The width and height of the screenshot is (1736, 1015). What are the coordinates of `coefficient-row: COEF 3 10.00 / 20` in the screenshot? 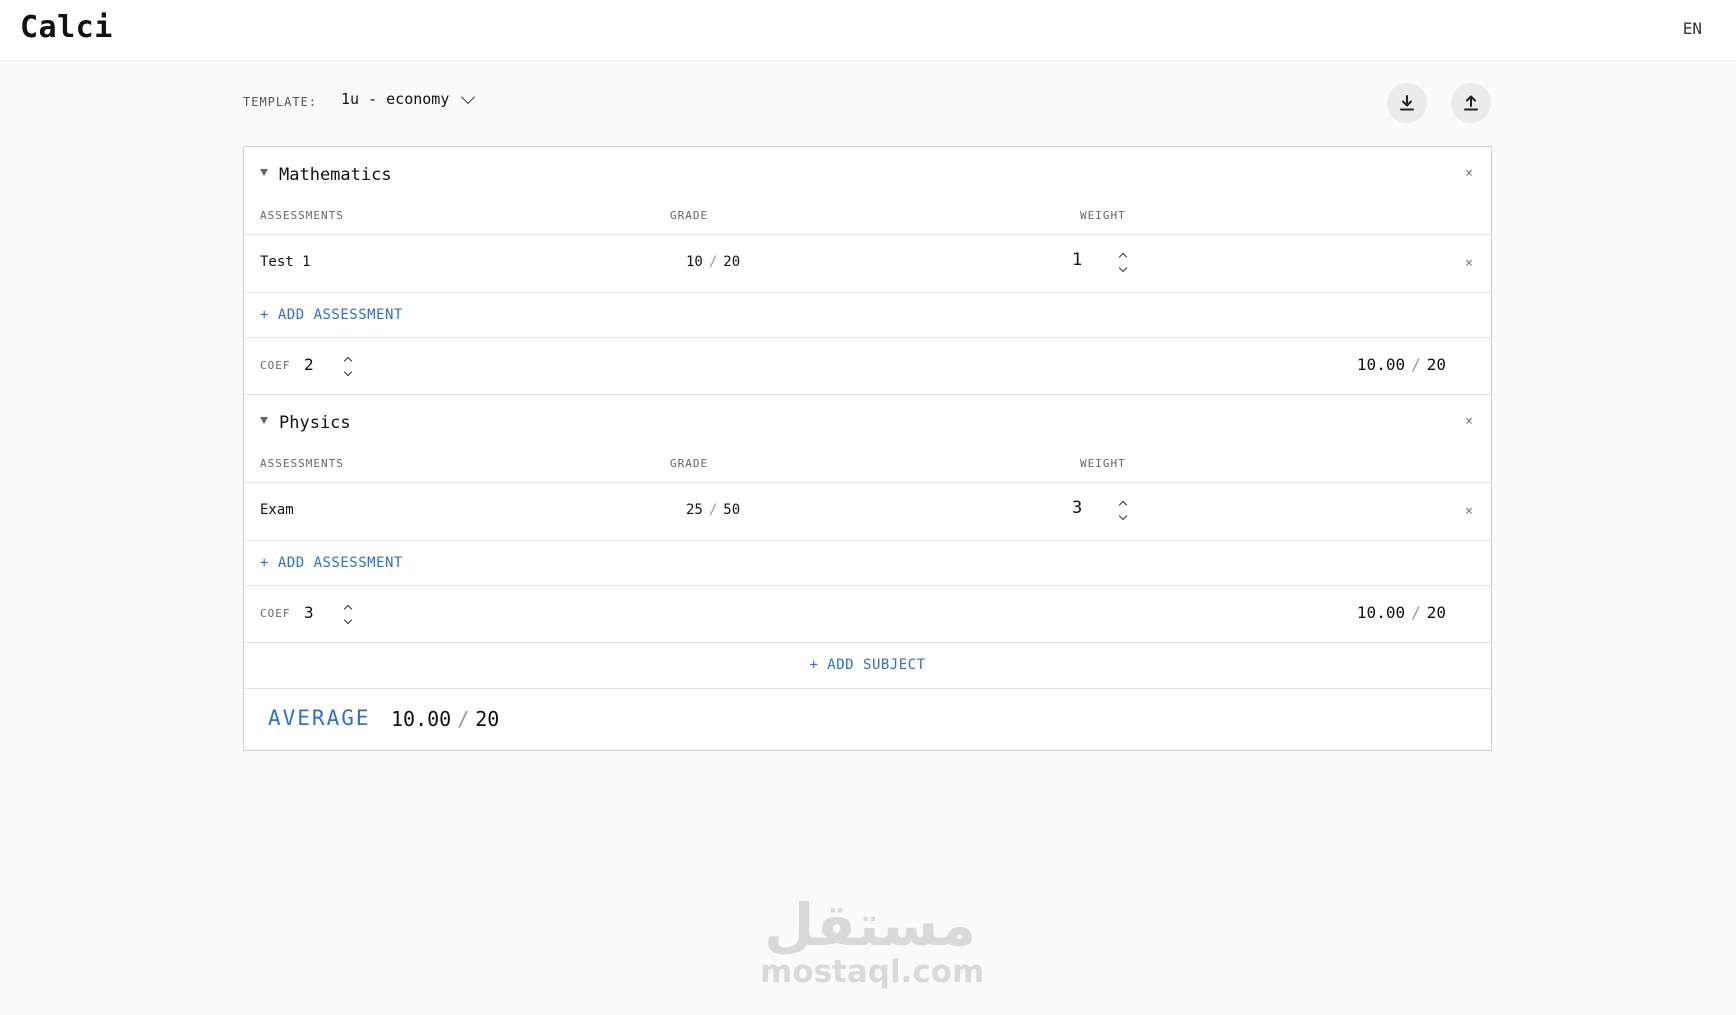 It's located at (867, 614).